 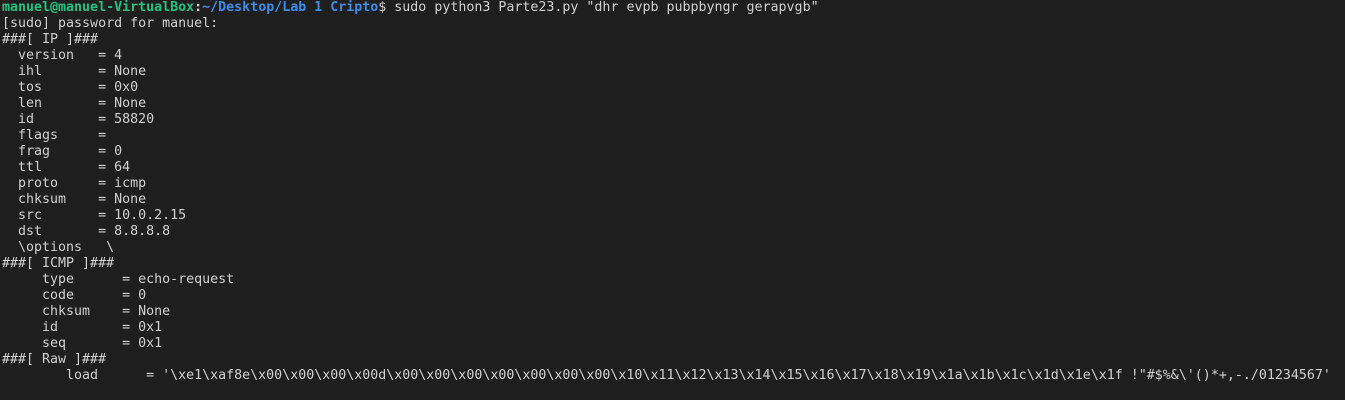 What do you see at coordinates (78, 119) in the screenshot?
I see `output-line: id = 58820` at bounding box center [78, 119].